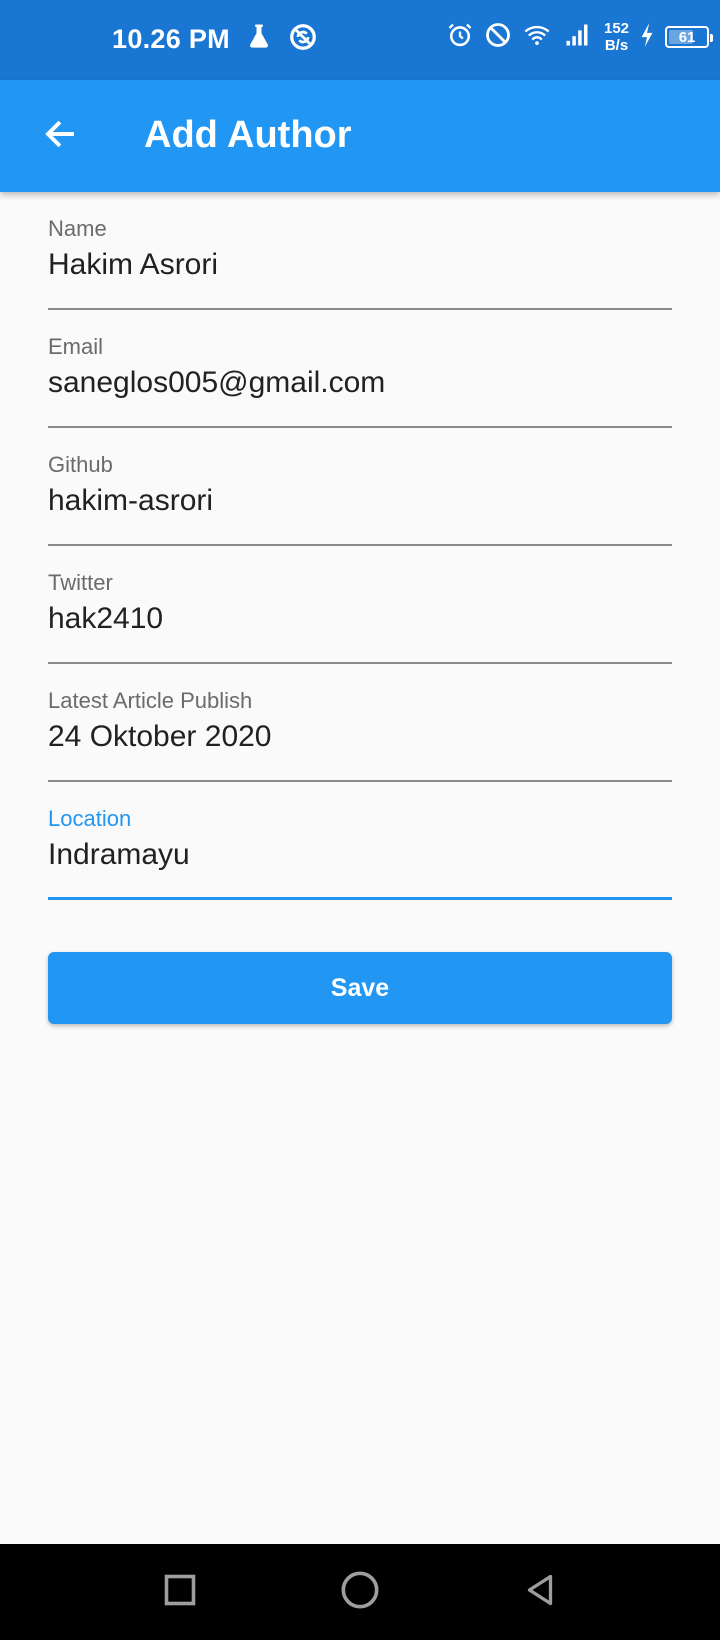  What do you see at coordinates (77, 228) in the screenshot?
I see `name-label: Name` at bounding box center [77, 228].